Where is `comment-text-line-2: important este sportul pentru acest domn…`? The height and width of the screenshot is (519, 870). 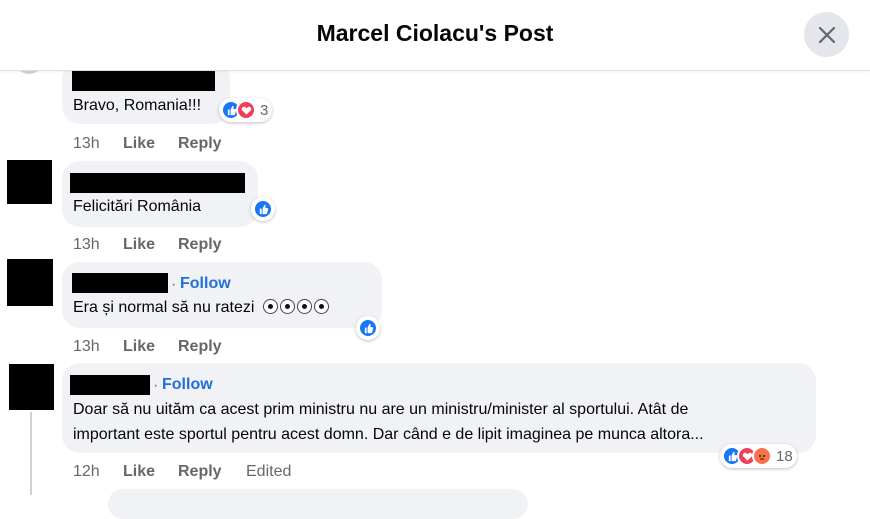
comment-text-line-2: important este sportul pentru acest domn… is located at coordinates (388, 434).